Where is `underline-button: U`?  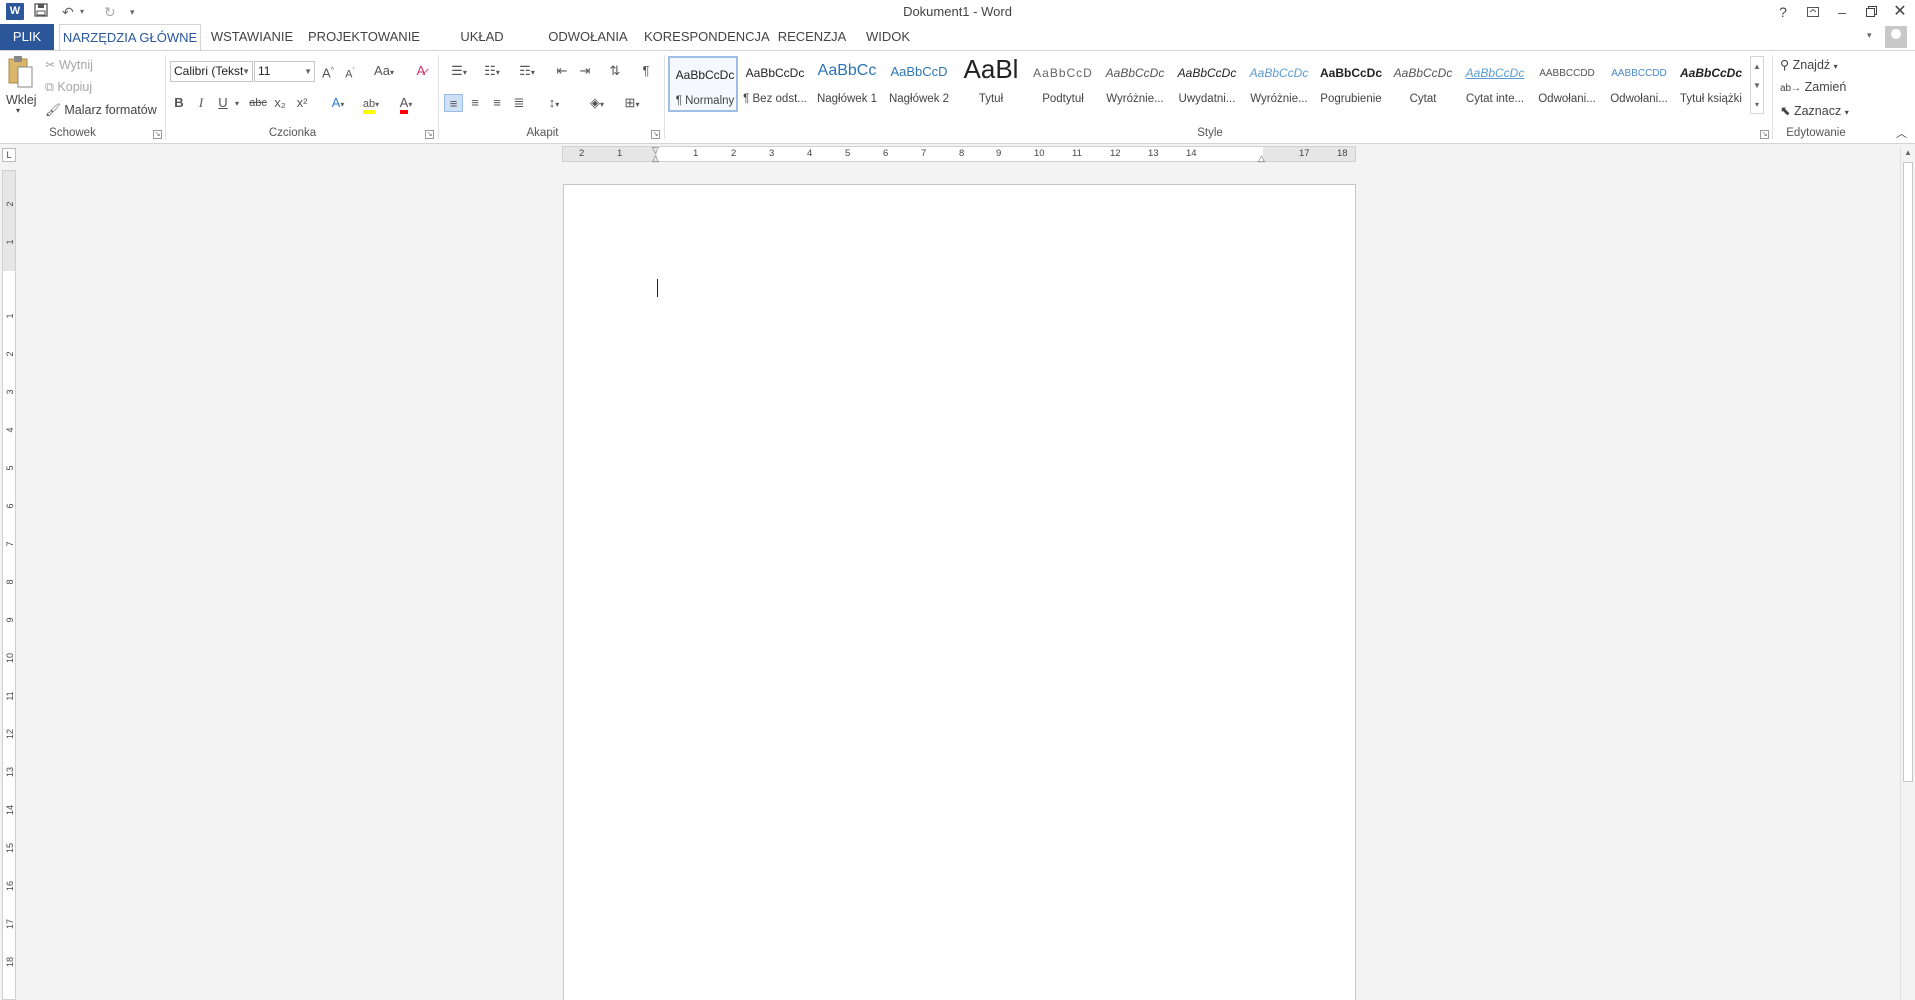 underline-button: U is located at coordinates (223, 103).